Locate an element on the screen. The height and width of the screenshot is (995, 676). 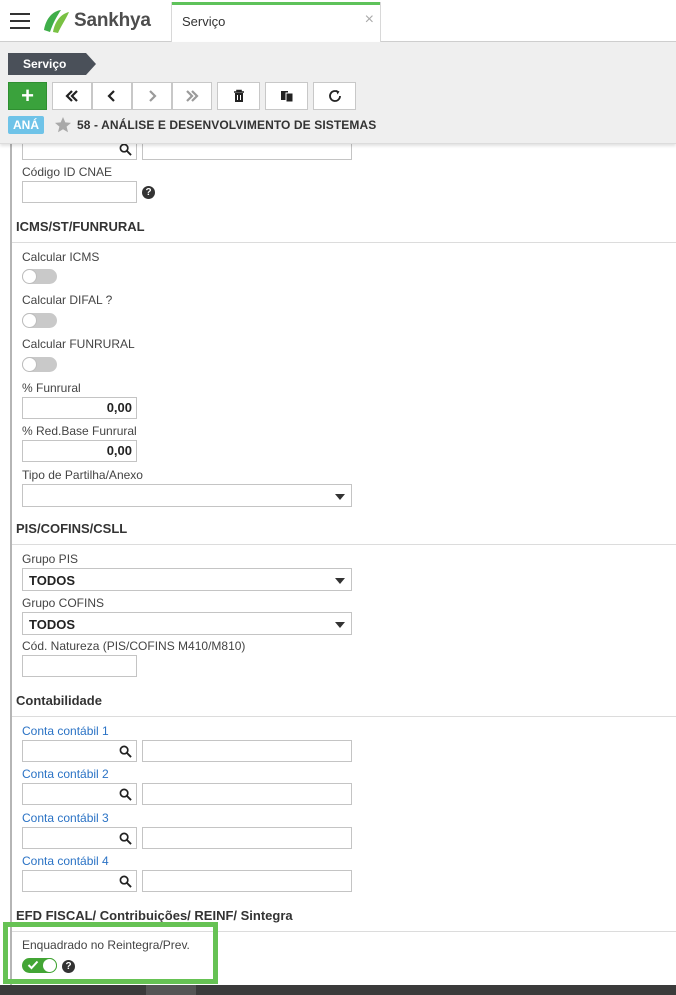
check-icon is located at coordinates (33, 965).